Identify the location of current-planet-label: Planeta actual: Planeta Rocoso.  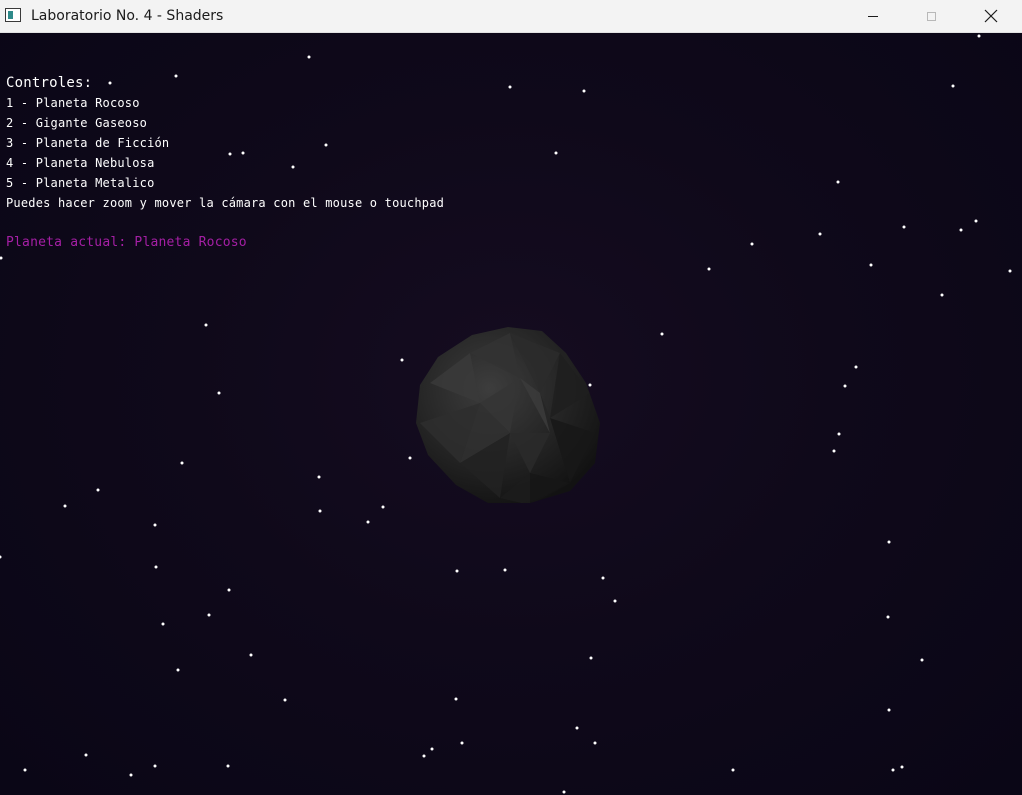
(126, 242).